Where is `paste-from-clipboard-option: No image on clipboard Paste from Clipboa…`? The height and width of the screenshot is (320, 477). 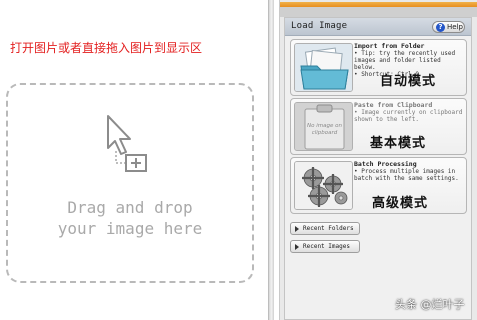 paste-from-clipboard-option: No image on clipboard Paste from Clipboa… is located at coordinates (378, 126).